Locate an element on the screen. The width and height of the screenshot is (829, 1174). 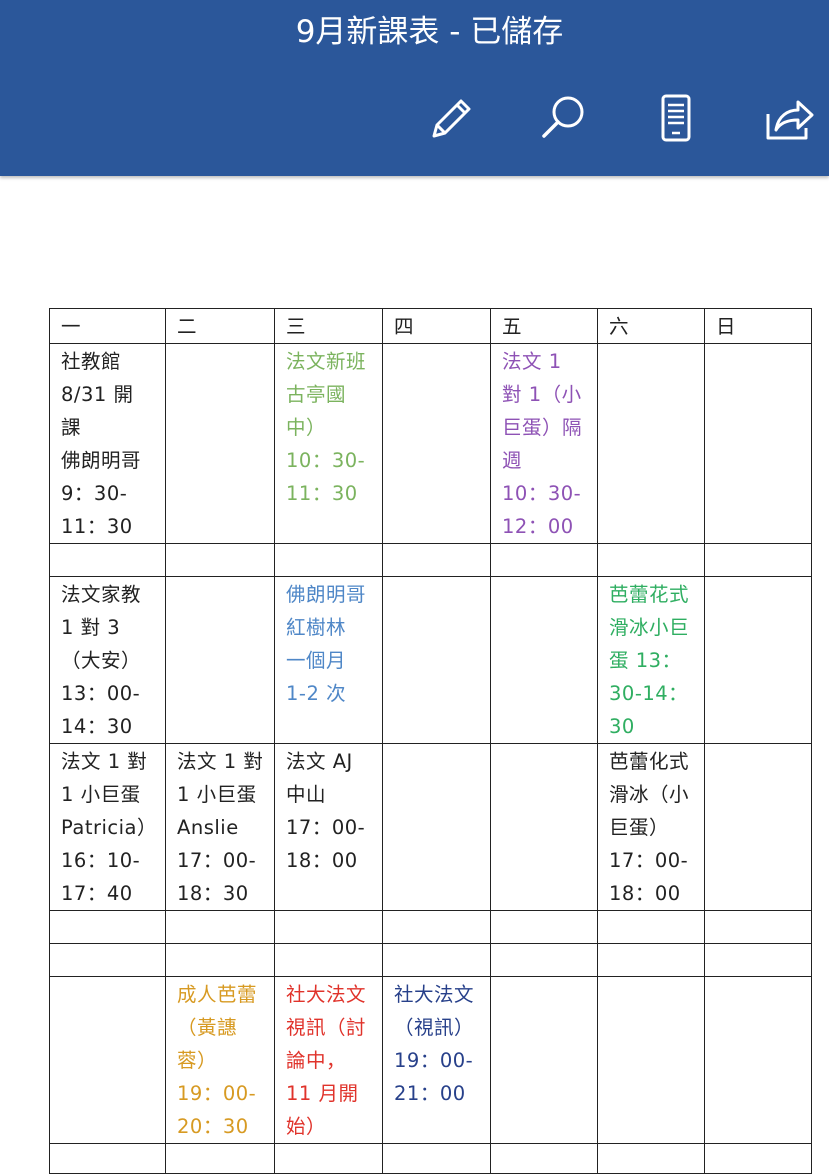
cell-tue-class: 法文 1 對 1 小巨蛋 Anslie 17：00- 18：30 is located at coordinates (220, 827).